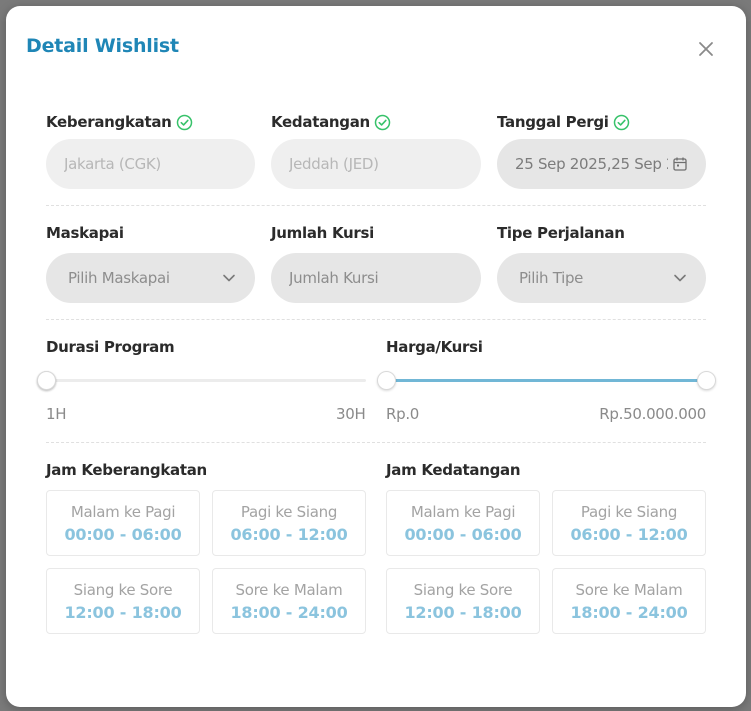 The image size is (751, 711). What do you see at coordinates (126, 470) in the screenshot?
I see `departure-time-label: Jam Keberangkatan` at bounding box center [126, 470].